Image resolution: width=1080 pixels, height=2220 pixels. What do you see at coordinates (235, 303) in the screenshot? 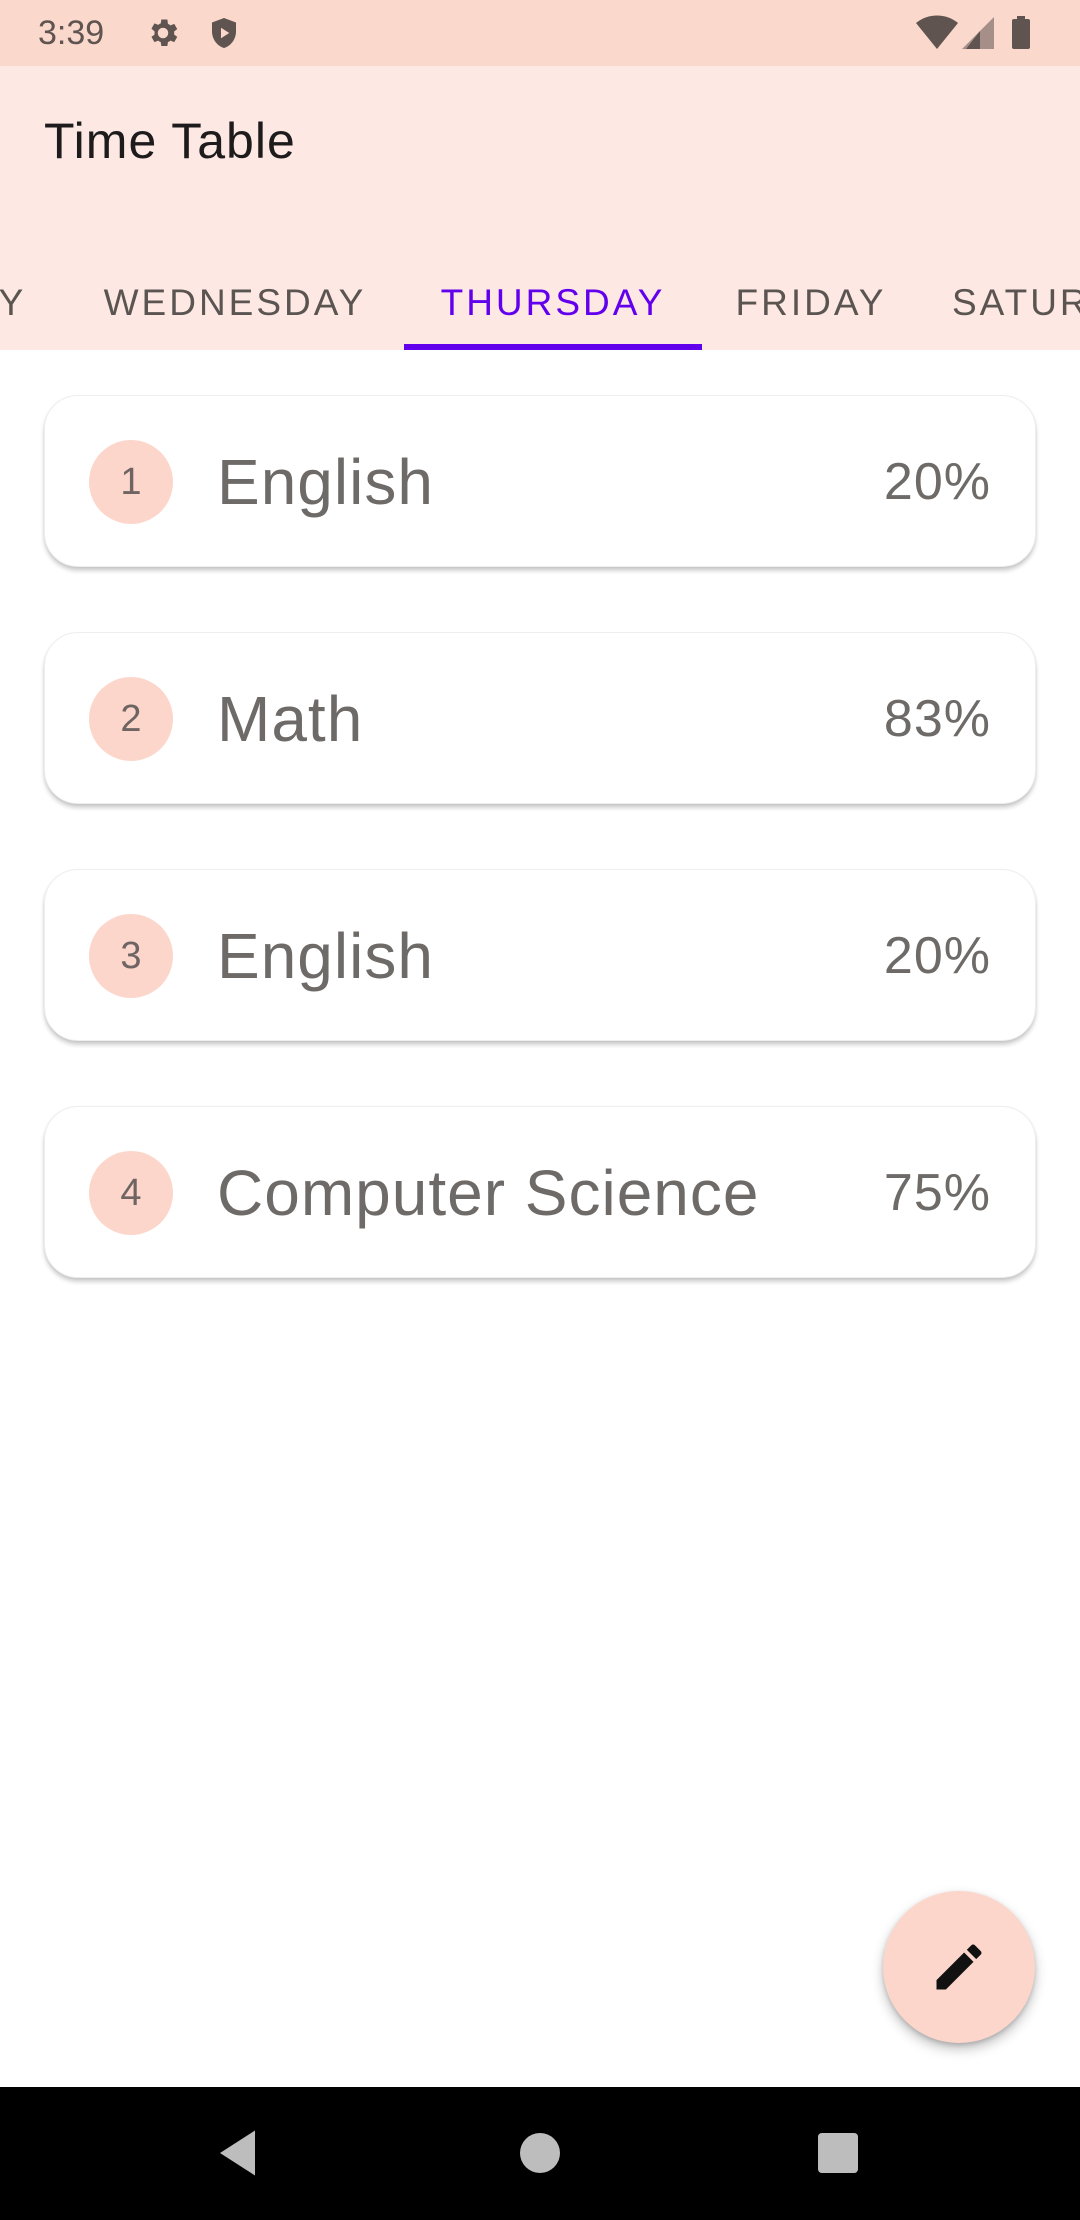
I see `tab-wednesday: WEDNESDAY` at bounding box center [235, 303].